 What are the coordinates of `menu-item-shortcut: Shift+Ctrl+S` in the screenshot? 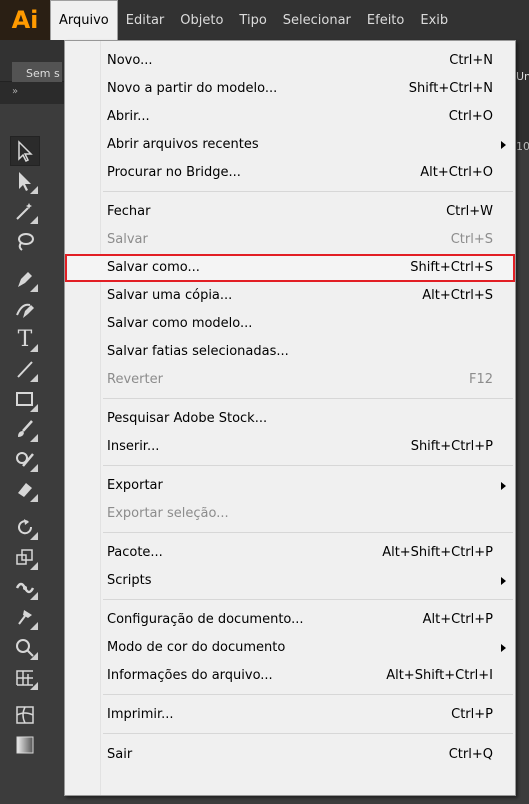 It's located at (451, 267).